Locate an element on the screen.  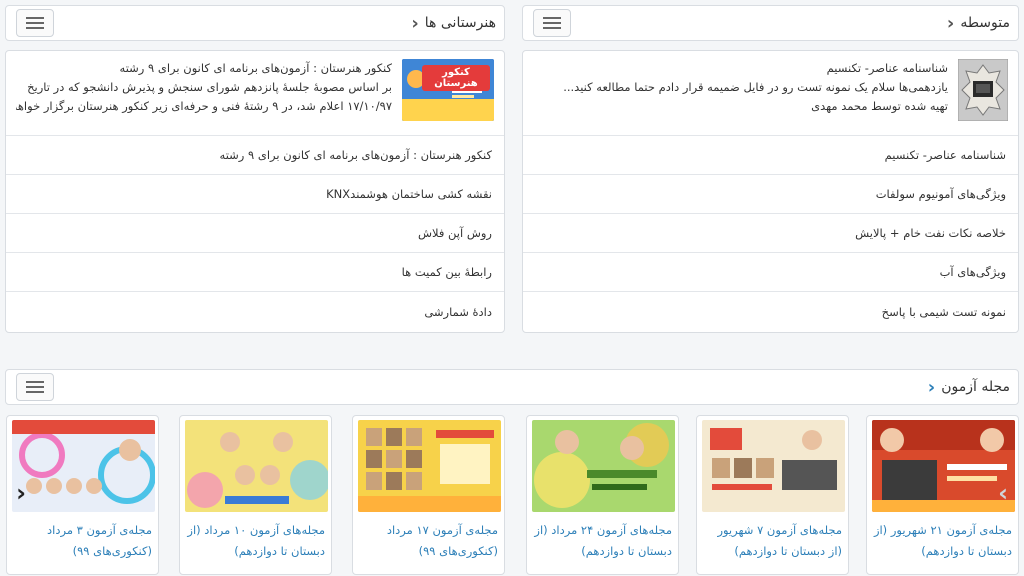
honarestani-header: هنرستانی ها ‹ is located at coordinates (255, 23).